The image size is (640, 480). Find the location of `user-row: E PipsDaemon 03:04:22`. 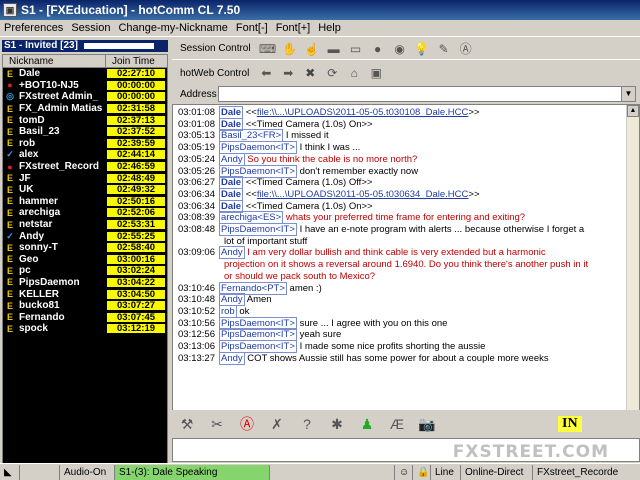

user-row: E PipsDaemon 03:04:22 is located at coordinates (85, 282).